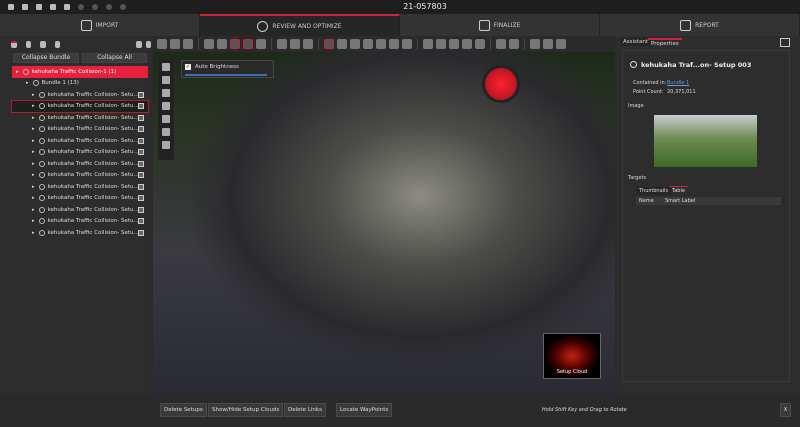  What do you see at coordinates (501, 44) in the screenshot?
I see `chart-icon` at bounding box center [501, 44].